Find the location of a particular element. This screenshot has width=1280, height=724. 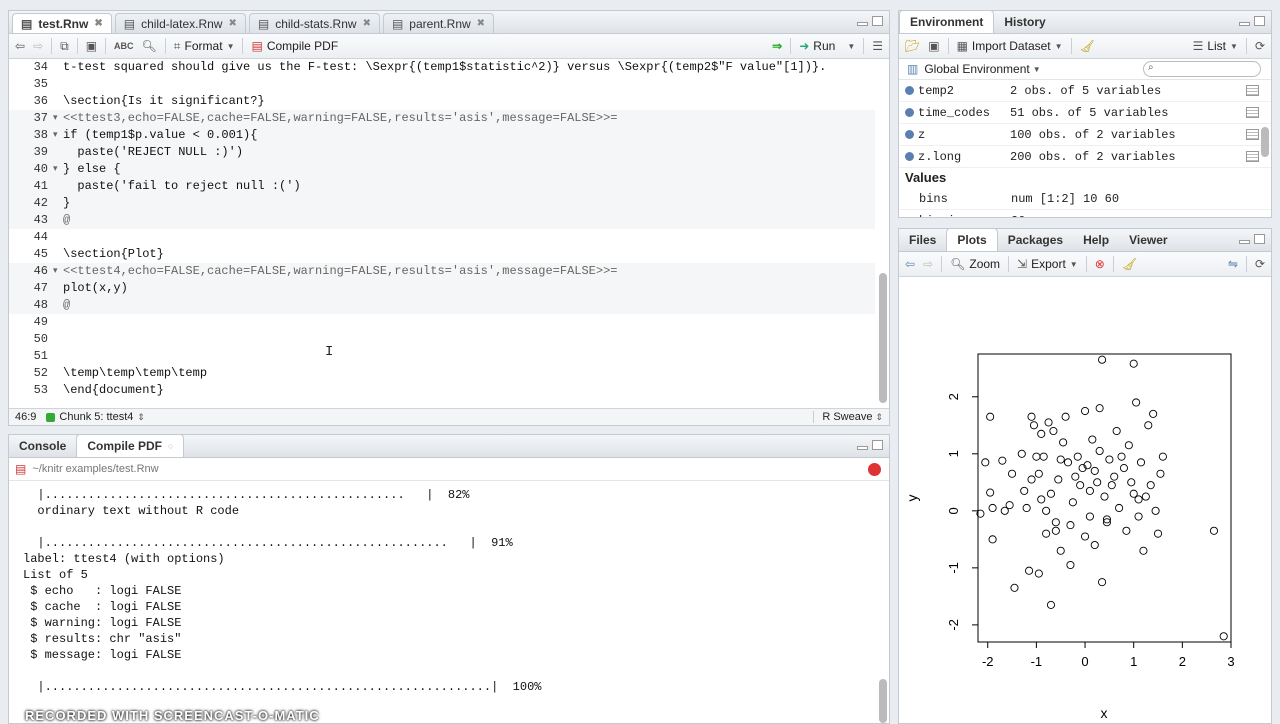

code-line: 52 \temp\temp\temp\temp is located at coordinates (442, 373).